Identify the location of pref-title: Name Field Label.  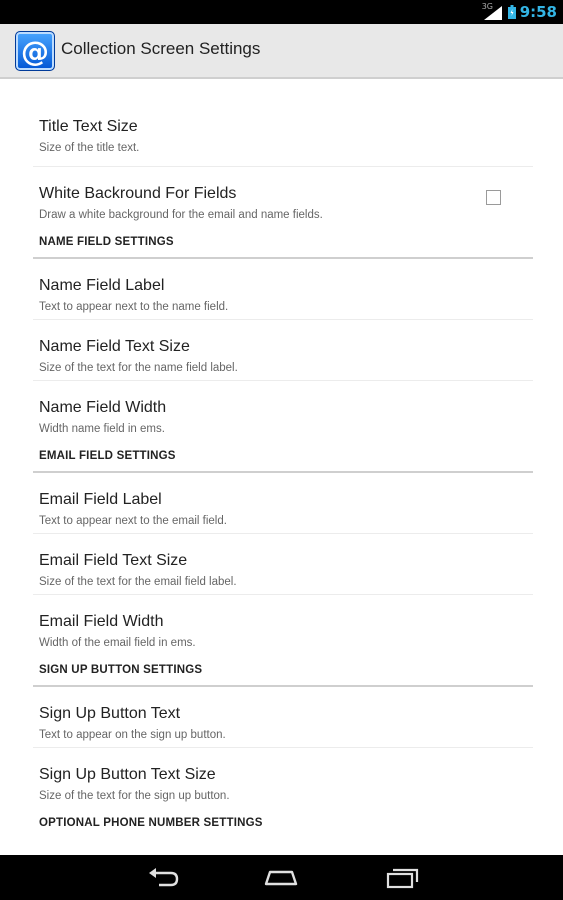
(102, 285).